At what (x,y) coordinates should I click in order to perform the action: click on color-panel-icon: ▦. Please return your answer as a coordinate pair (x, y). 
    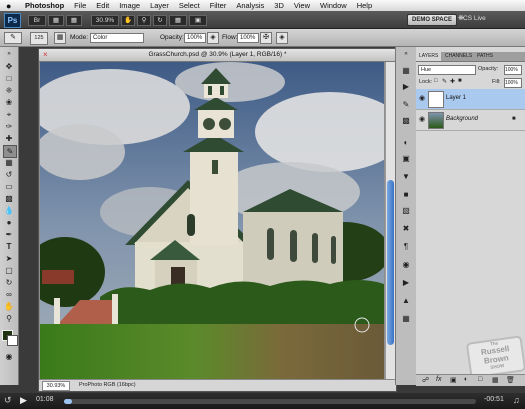
    Looking at the image, I should click on (406, 318).